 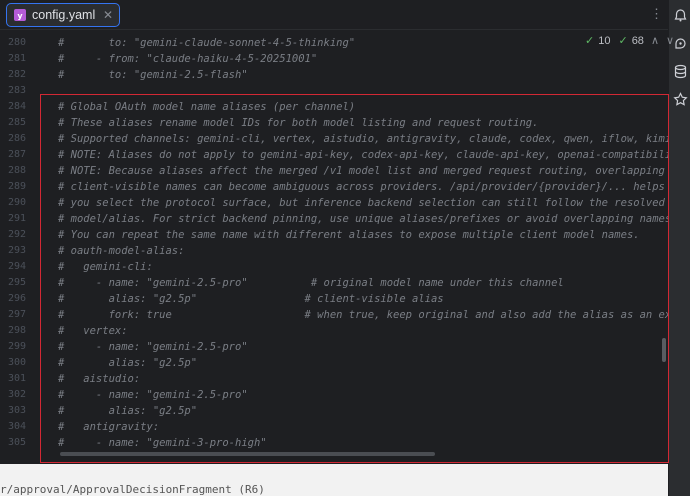 What do you see at coordinates (16, 202) in the screenshot?
I see `line-number: 290` at bounding box center [16, 202].